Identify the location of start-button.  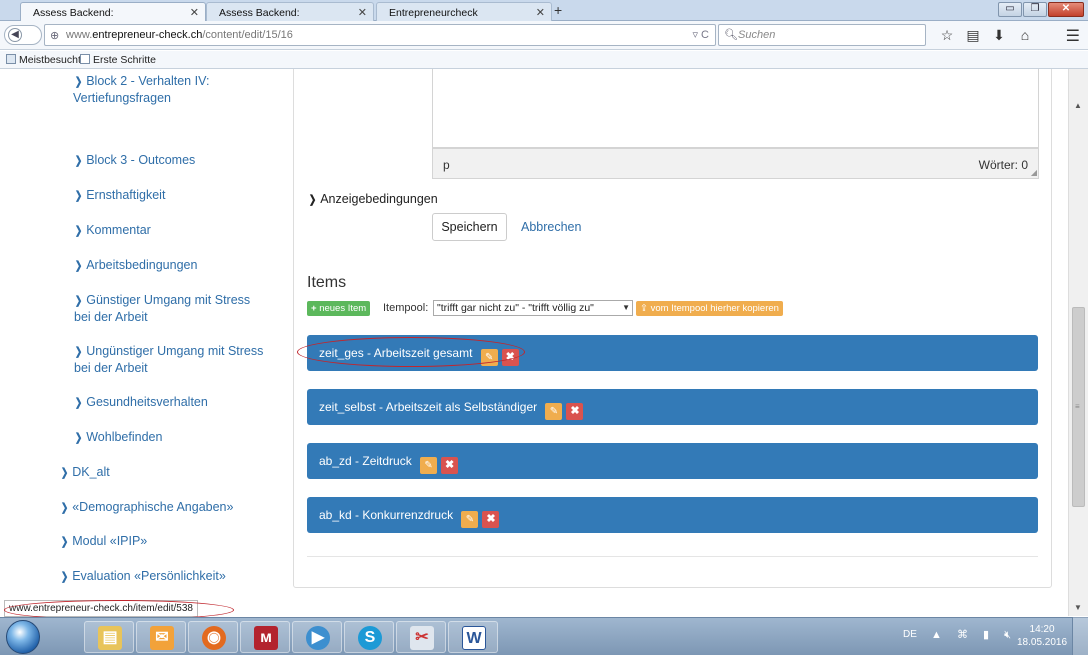
(23, 637).